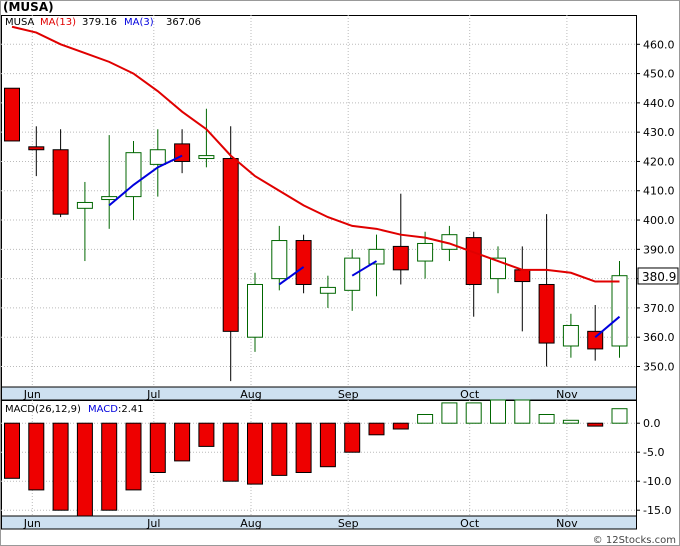  What do you see at coordinates (103, 409) in the screenshot?
I see `macd-legend-name: MACD` at bounding box center [103, 409].